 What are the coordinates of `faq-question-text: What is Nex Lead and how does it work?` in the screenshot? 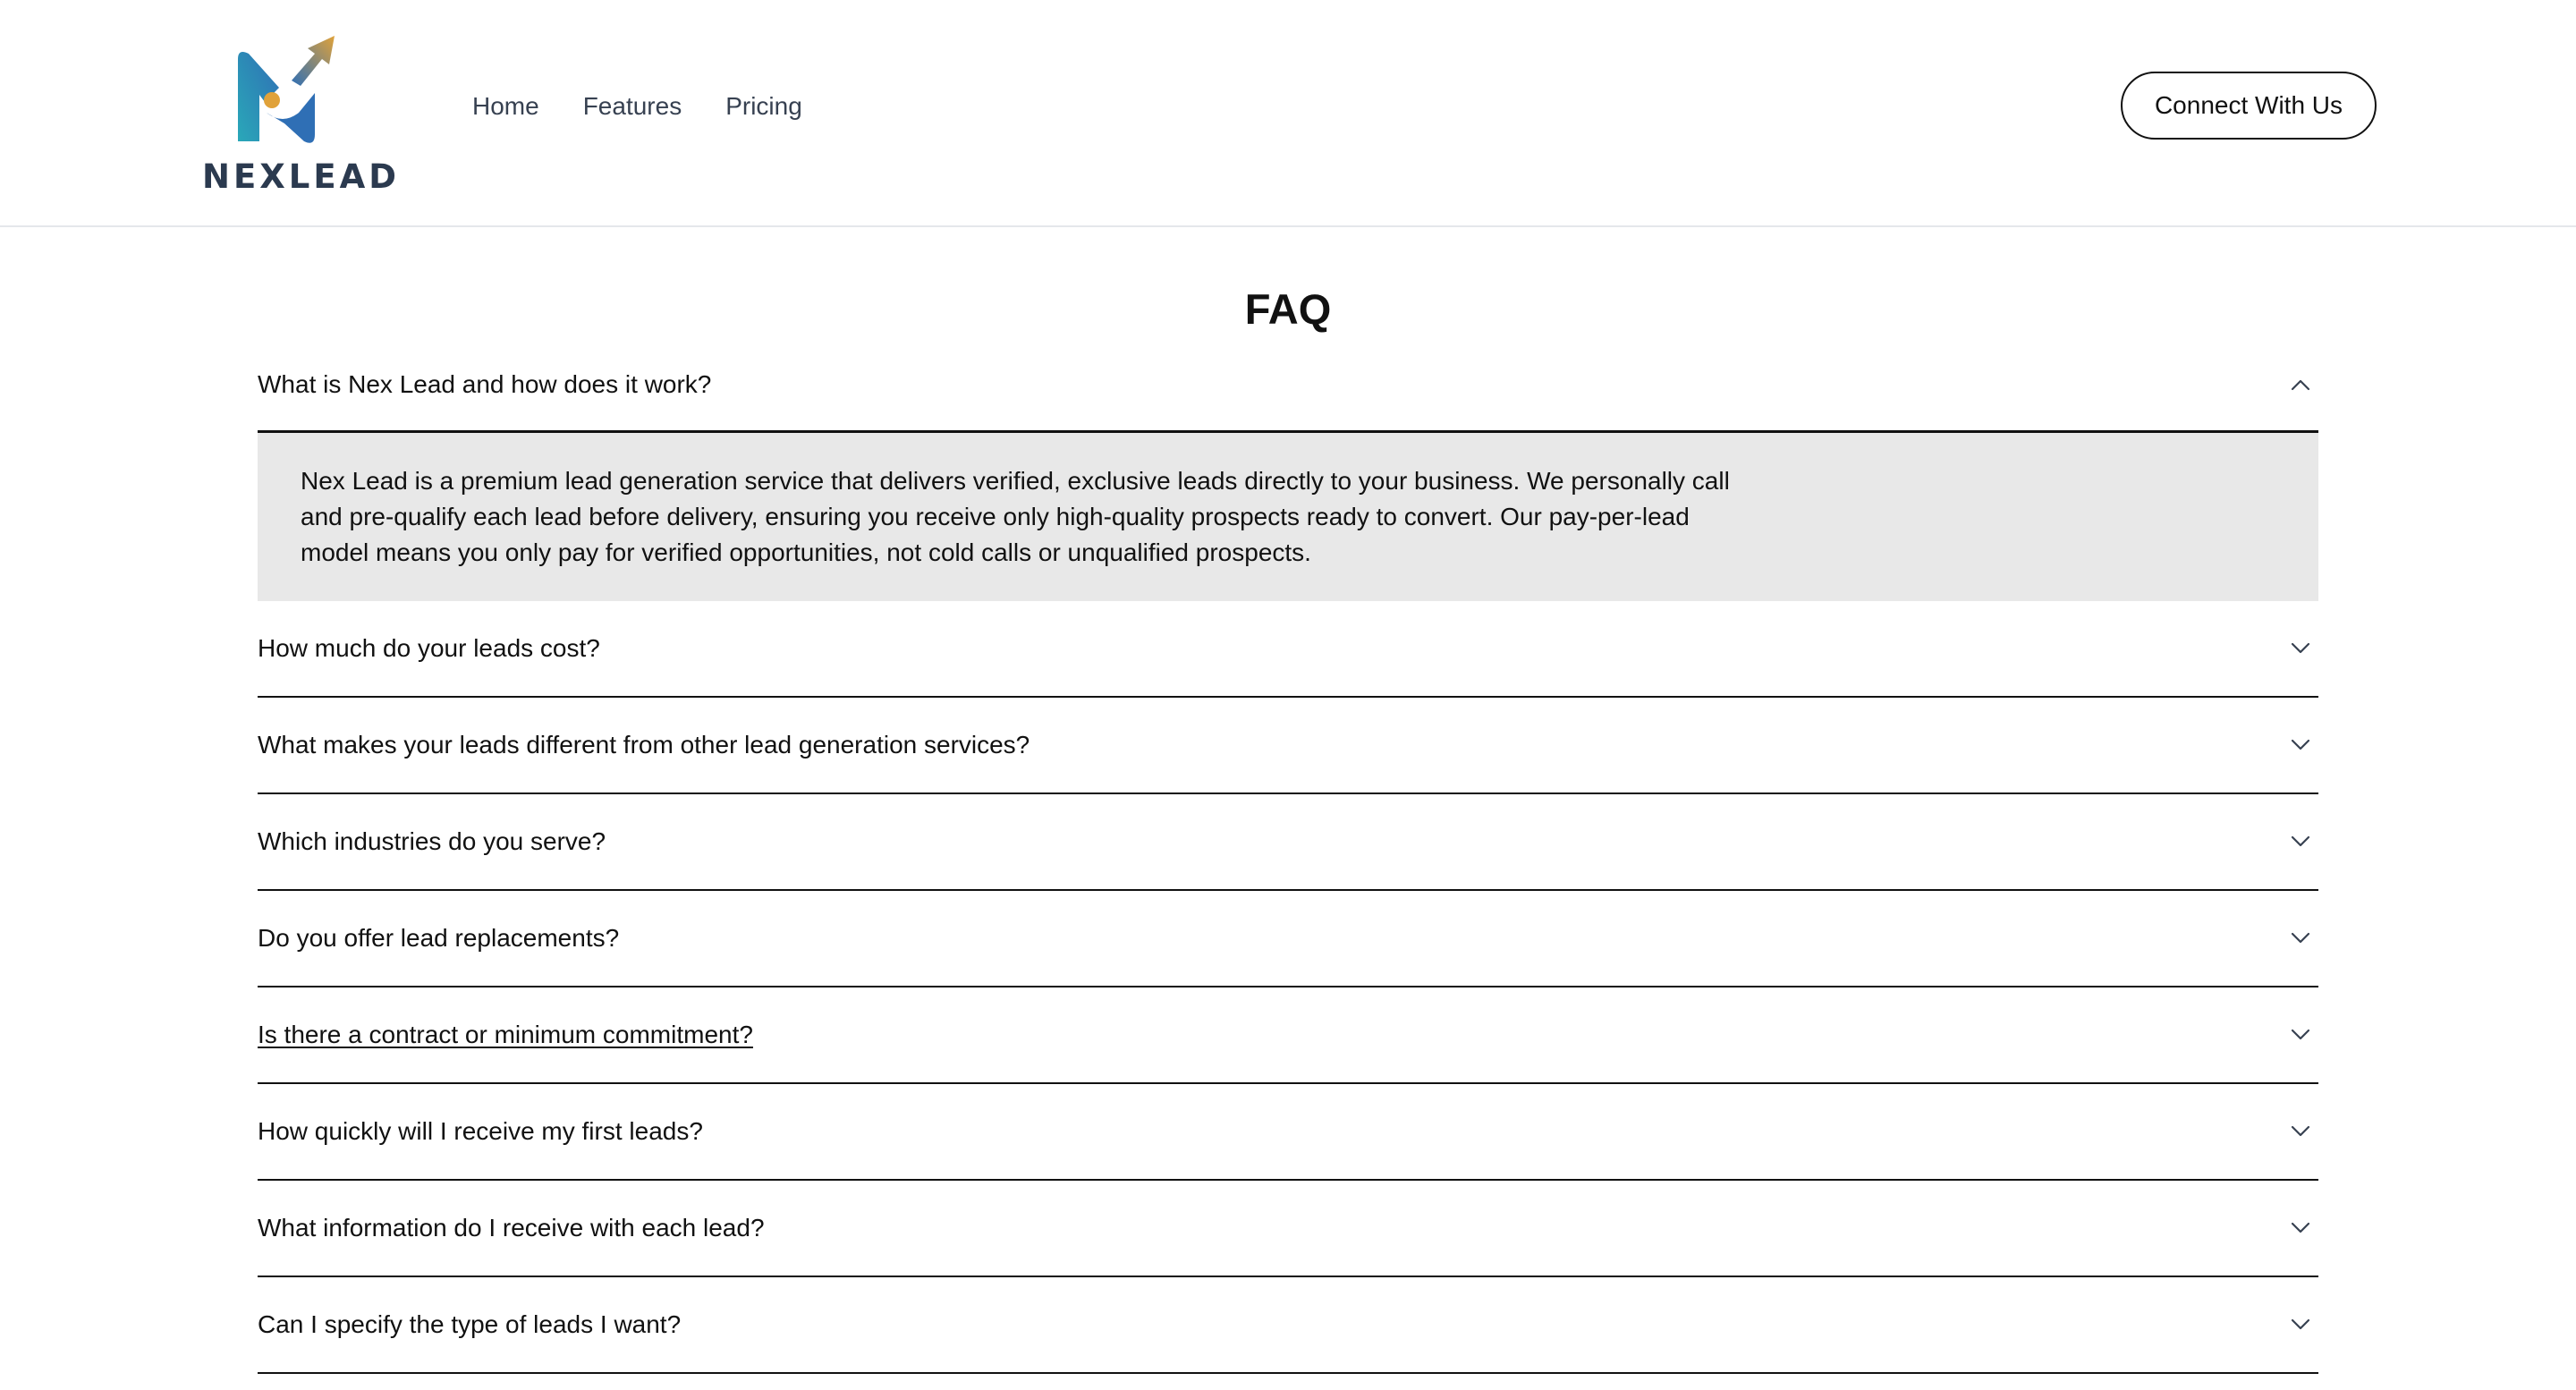 It's located at (485, 383).